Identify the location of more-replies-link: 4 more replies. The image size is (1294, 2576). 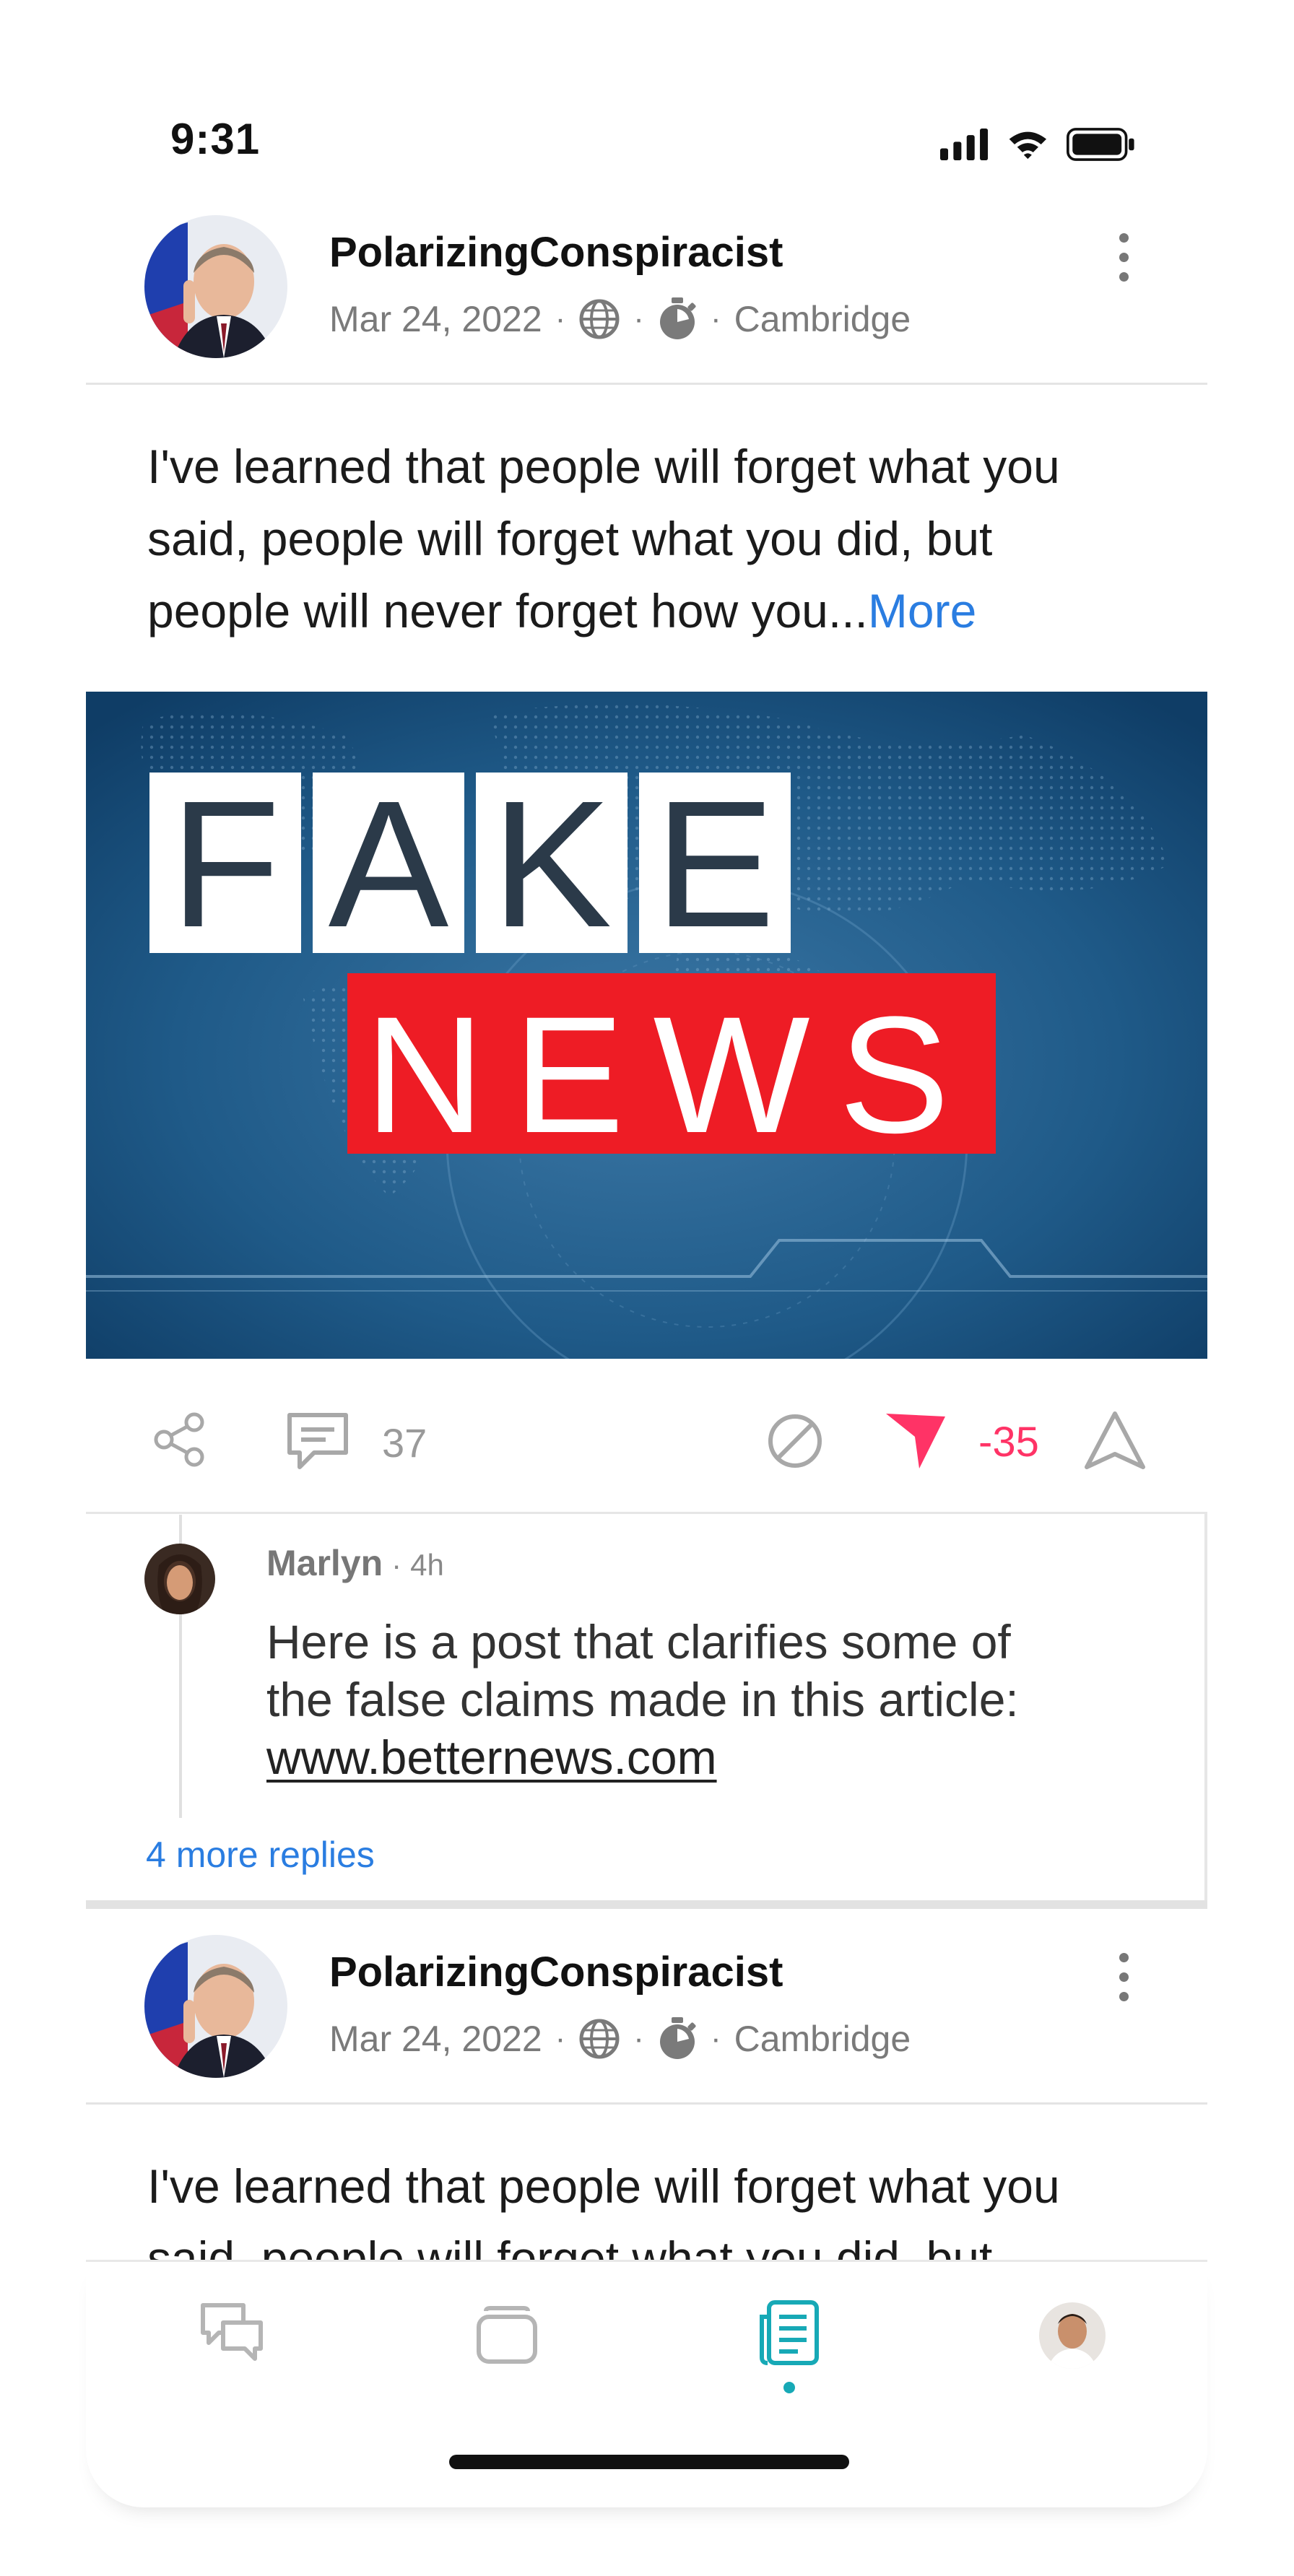
(260, 1855).